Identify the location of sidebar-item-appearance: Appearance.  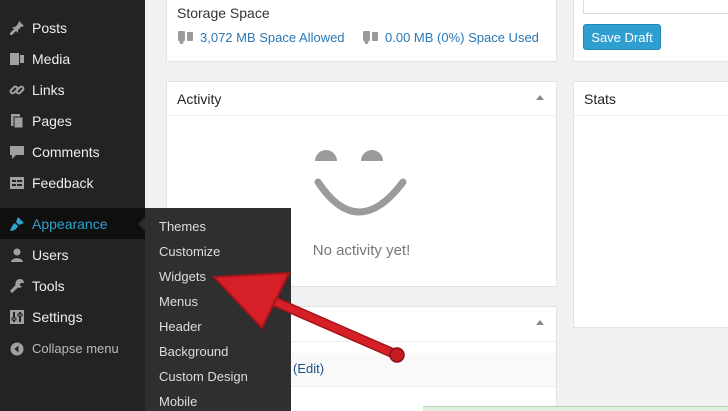
(73, 223).